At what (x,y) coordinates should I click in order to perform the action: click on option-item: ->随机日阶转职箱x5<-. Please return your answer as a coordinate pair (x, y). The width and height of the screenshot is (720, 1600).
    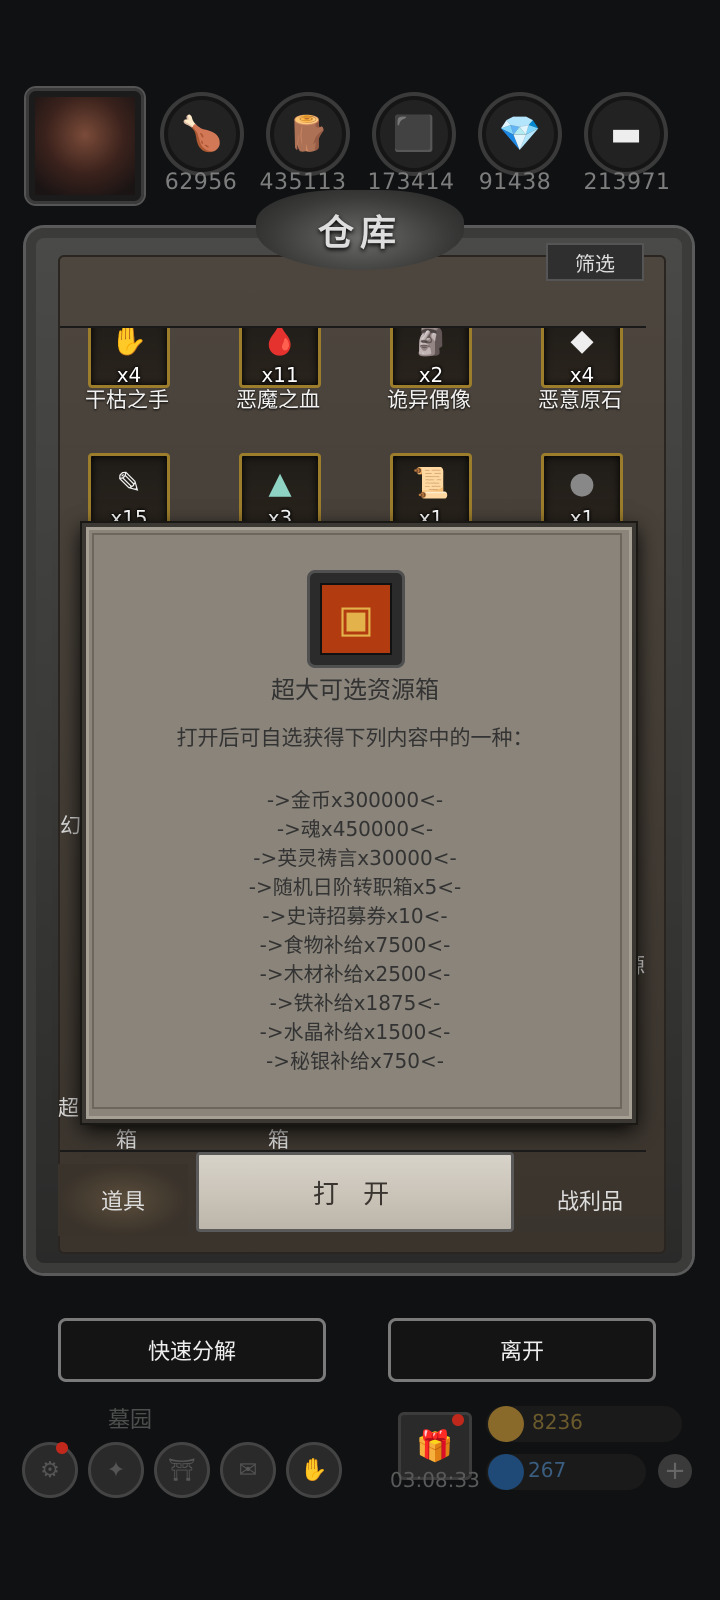
    Looking at the image, I should click on (355, 887).